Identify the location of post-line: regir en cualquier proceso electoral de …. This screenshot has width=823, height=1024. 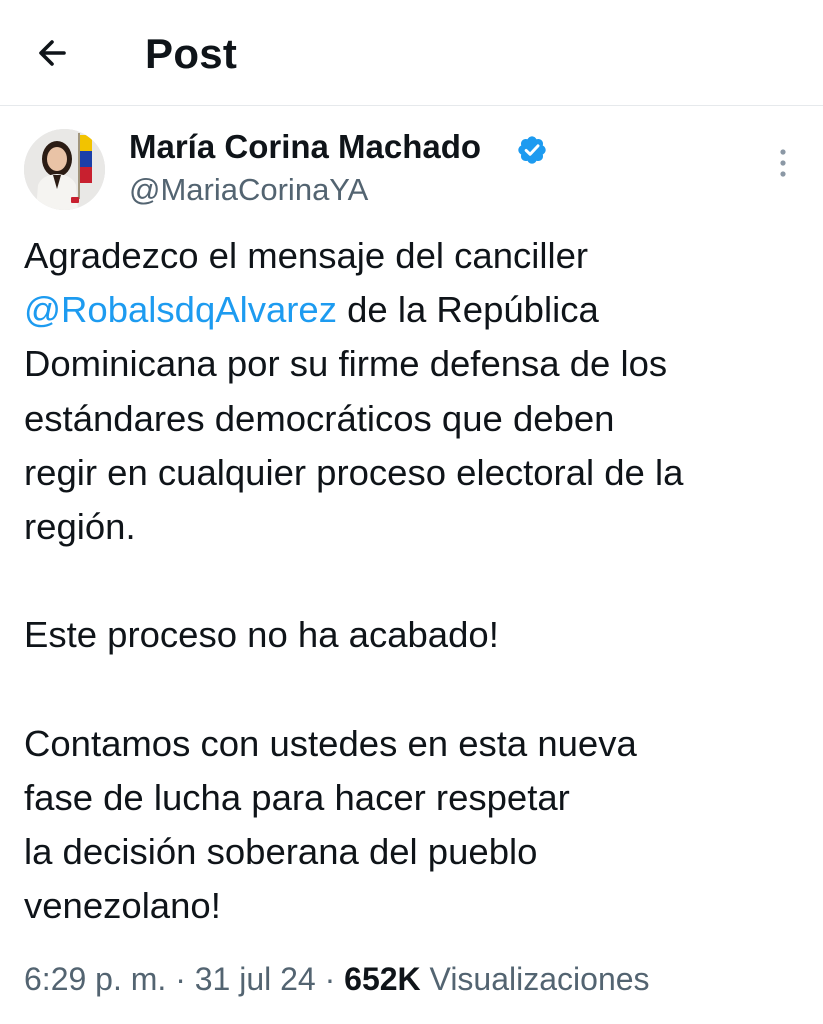
(354, 472).